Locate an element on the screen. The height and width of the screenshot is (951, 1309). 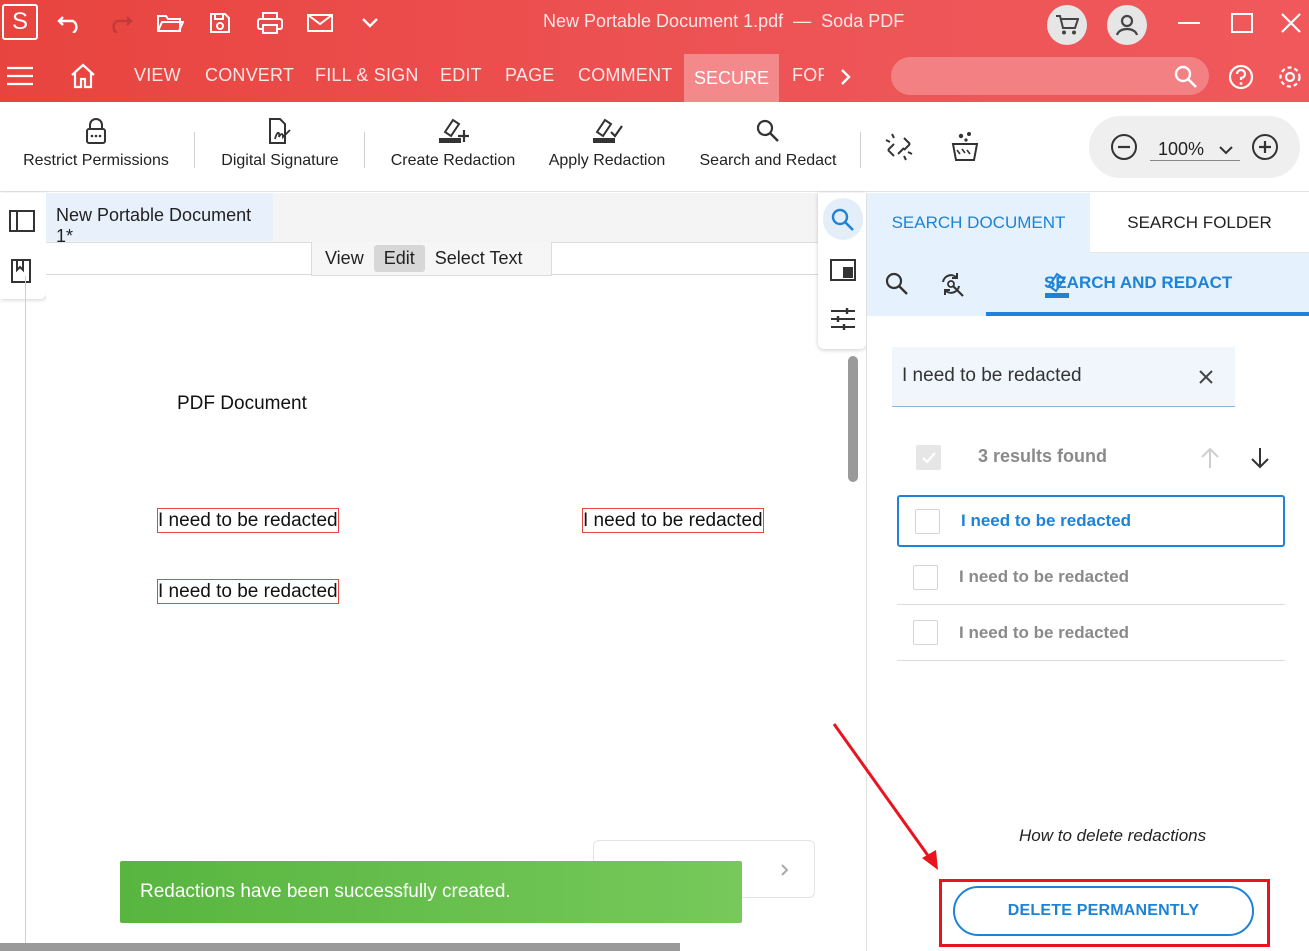
redact-search-input: I need to be redacted is located at coordinates (1063, 377).